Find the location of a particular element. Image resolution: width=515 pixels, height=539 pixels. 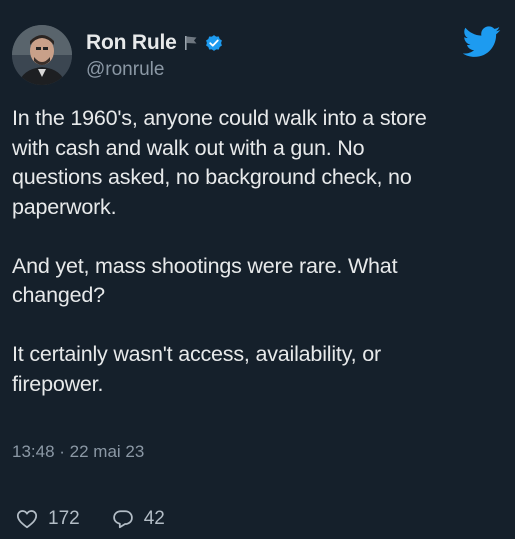

display-name: Ron Rule is located at coordinates (131, 43).